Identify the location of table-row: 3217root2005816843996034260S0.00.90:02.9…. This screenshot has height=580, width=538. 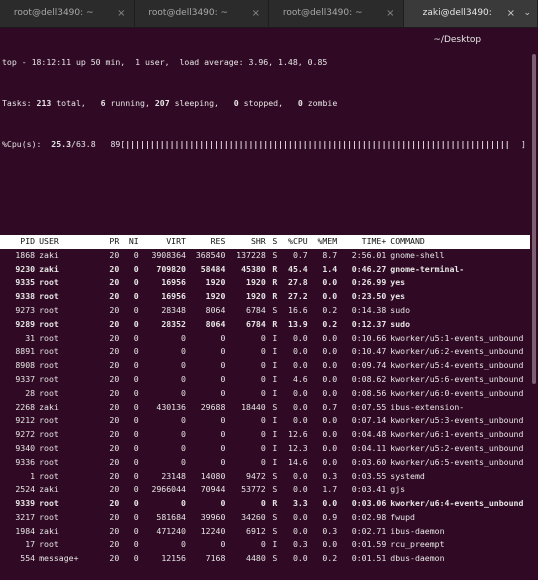
(265, 518).